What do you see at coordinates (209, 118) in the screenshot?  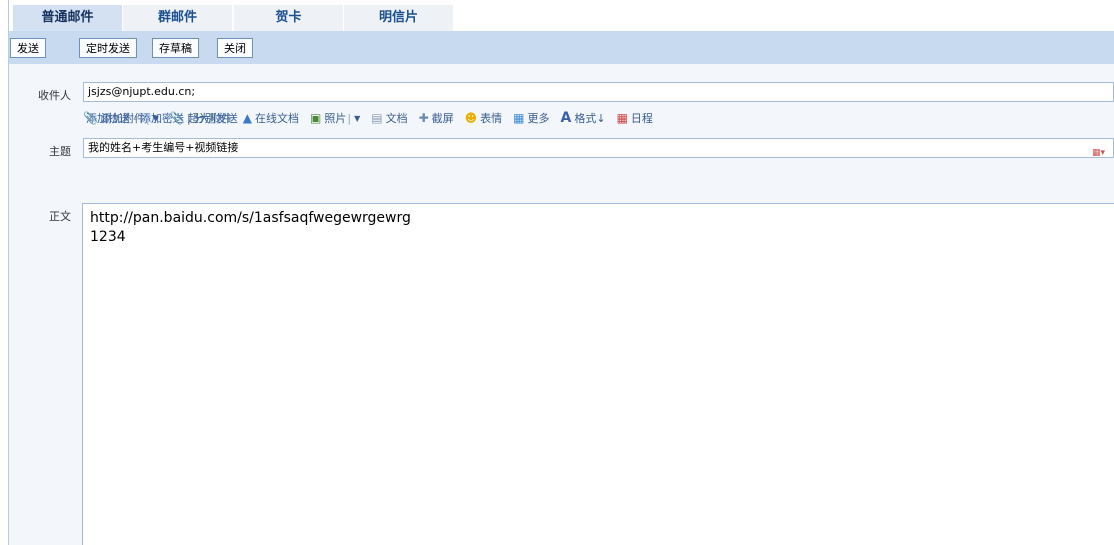 I see `big-attachment-label: 超大附件` at bounding box center [209, 118].